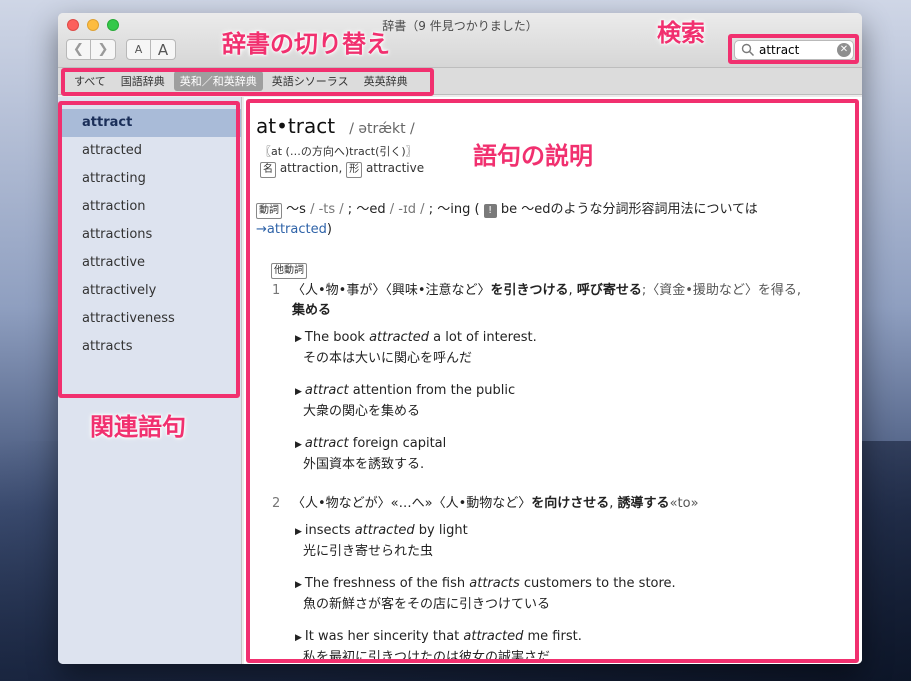 This screenshot has width=911, height=681. What do you see at coordinates (429, 657) in the screenshot?
I see `example-ja: 私を最初に引きつけたのは彼女の誠実さだ.` at bounding box center [429, 657].